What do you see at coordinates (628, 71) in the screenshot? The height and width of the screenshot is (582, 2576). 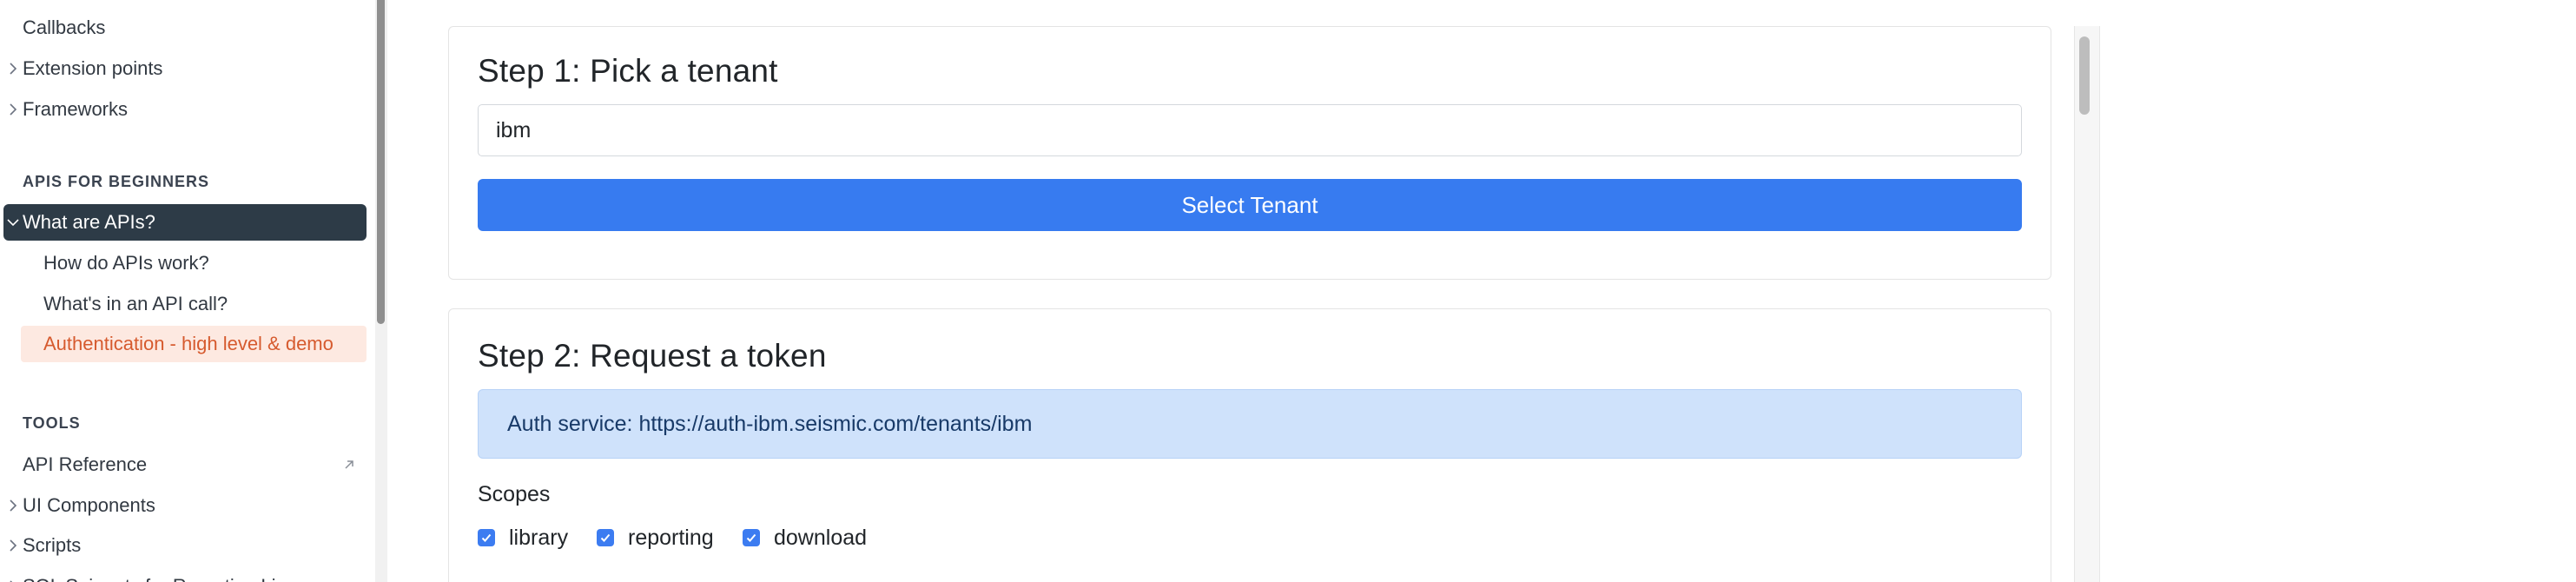 I see `step-1-title: Step 1: Pick a tenant` at bounding box center [628, 71].